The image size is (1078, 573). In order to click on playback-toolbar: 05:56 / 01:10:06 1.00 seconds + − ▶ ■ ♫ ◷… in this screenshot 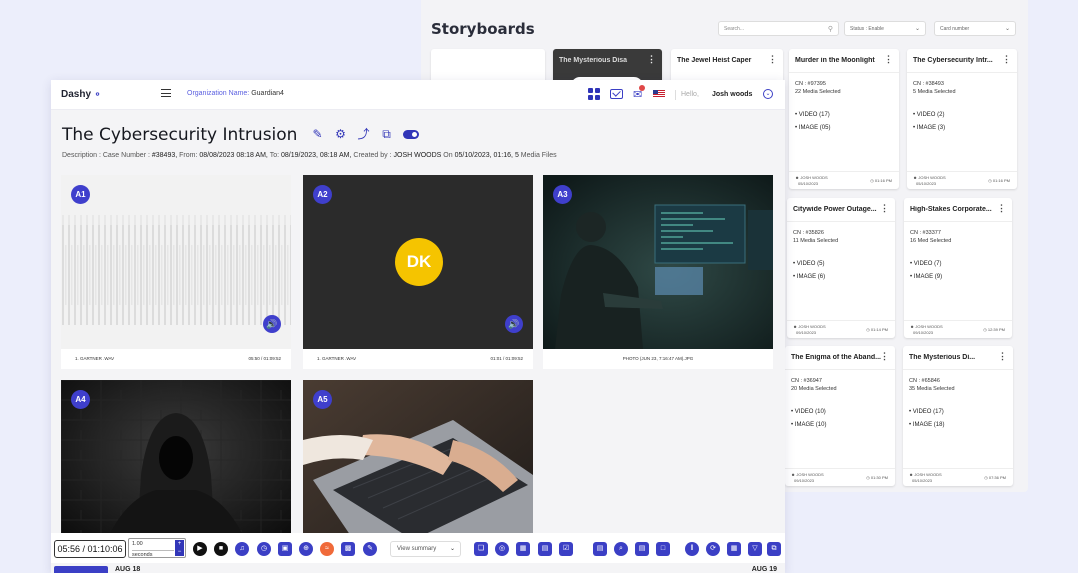, I will do `click(418, 548)`.